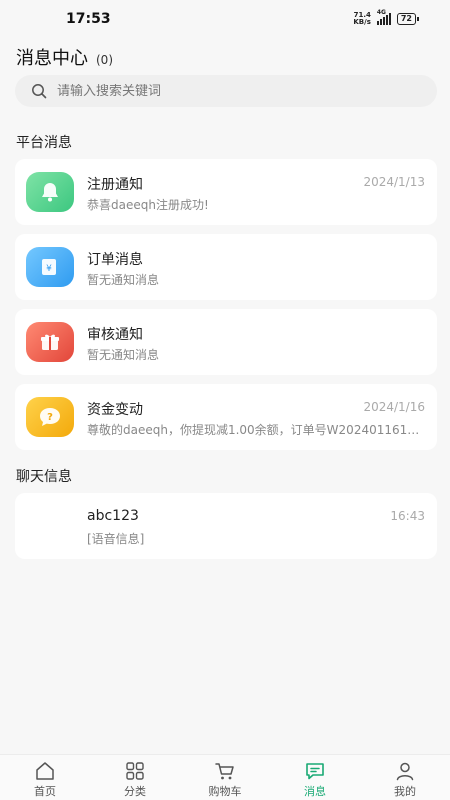  What do you see at coordinates (115, 260) in the screenshot?
I see `message-card-title: 订单消息` at bounding box center [115, 260].